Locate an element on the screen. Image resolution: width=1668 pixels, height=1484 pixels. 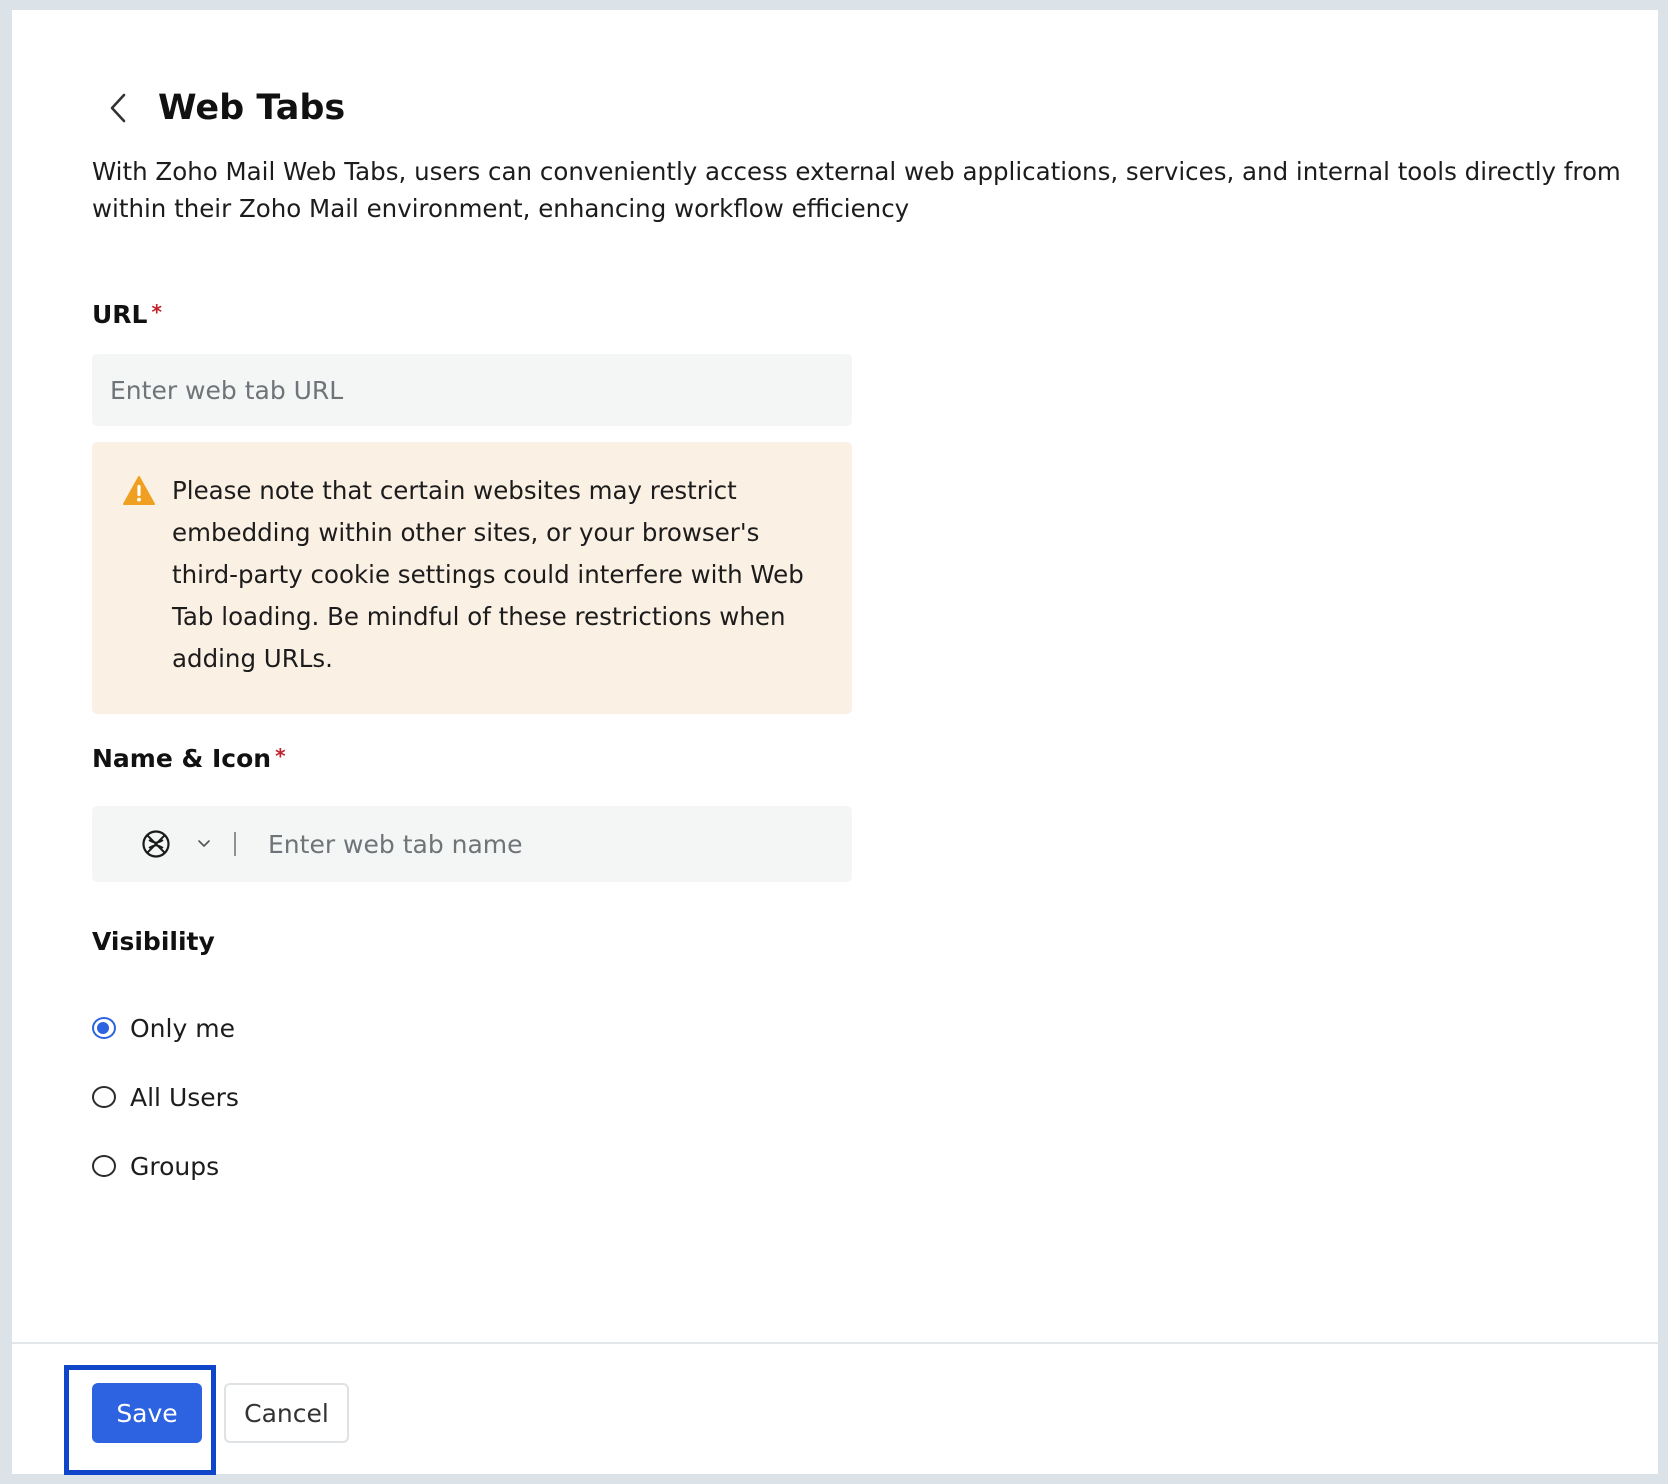
visibility-radio-group: Only me All Users Groups is located at coordinates (165, 1111).